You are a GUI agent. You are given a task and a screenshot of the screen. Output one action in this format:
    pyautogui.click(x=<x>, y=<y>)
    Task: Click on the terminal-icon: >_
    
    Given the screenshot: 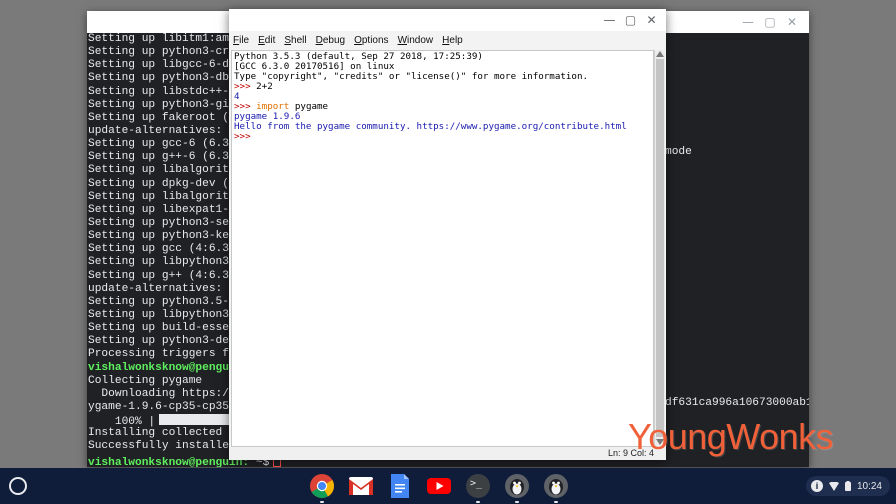 What is the action you would take?
    pyautogui.click(x=478, y=487)
    